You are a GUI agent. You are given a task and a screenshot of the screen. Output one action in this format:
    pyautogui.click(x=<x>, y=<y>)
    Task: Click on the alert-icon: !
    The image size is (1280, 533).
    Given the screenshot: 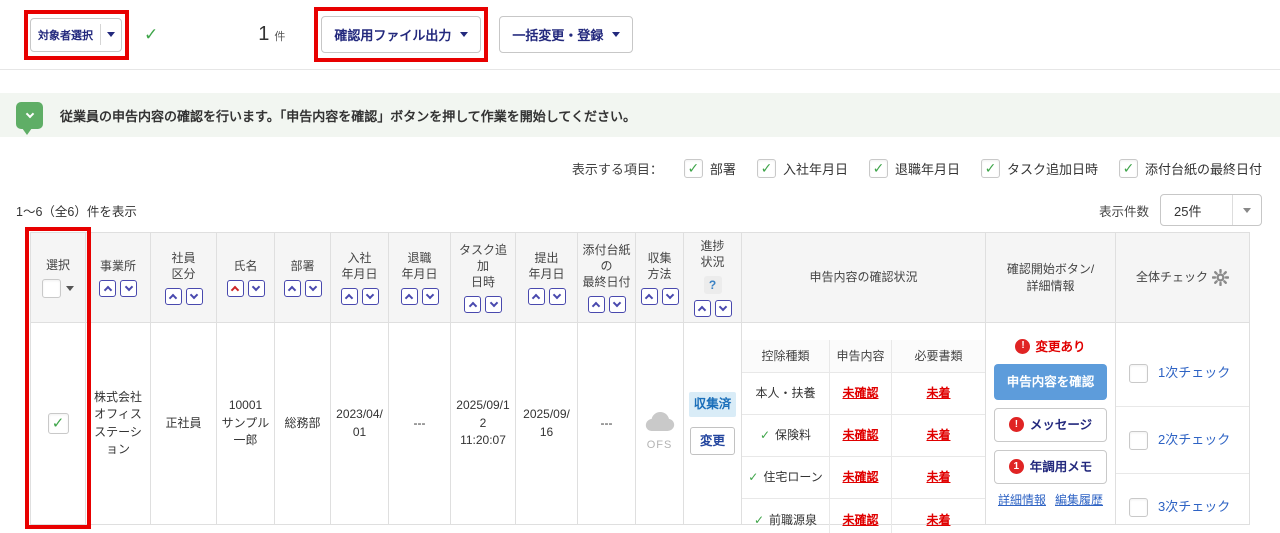 What is the action you would take?
    pyautogui.click(x=1023, y=347)
    